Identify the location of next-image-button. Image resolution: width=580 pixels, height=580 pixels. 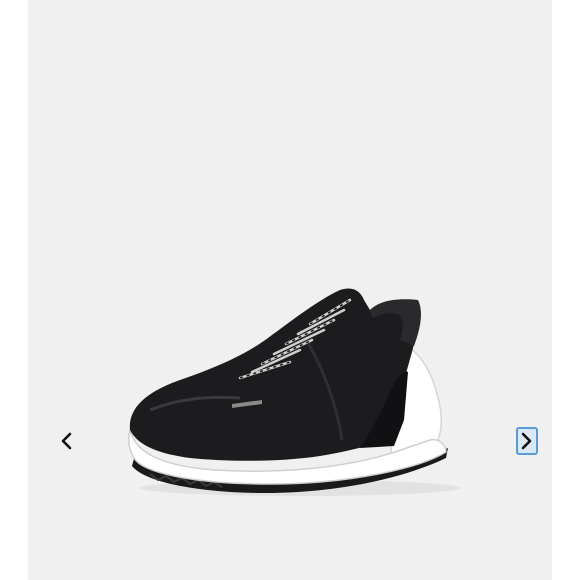
(527, 441).